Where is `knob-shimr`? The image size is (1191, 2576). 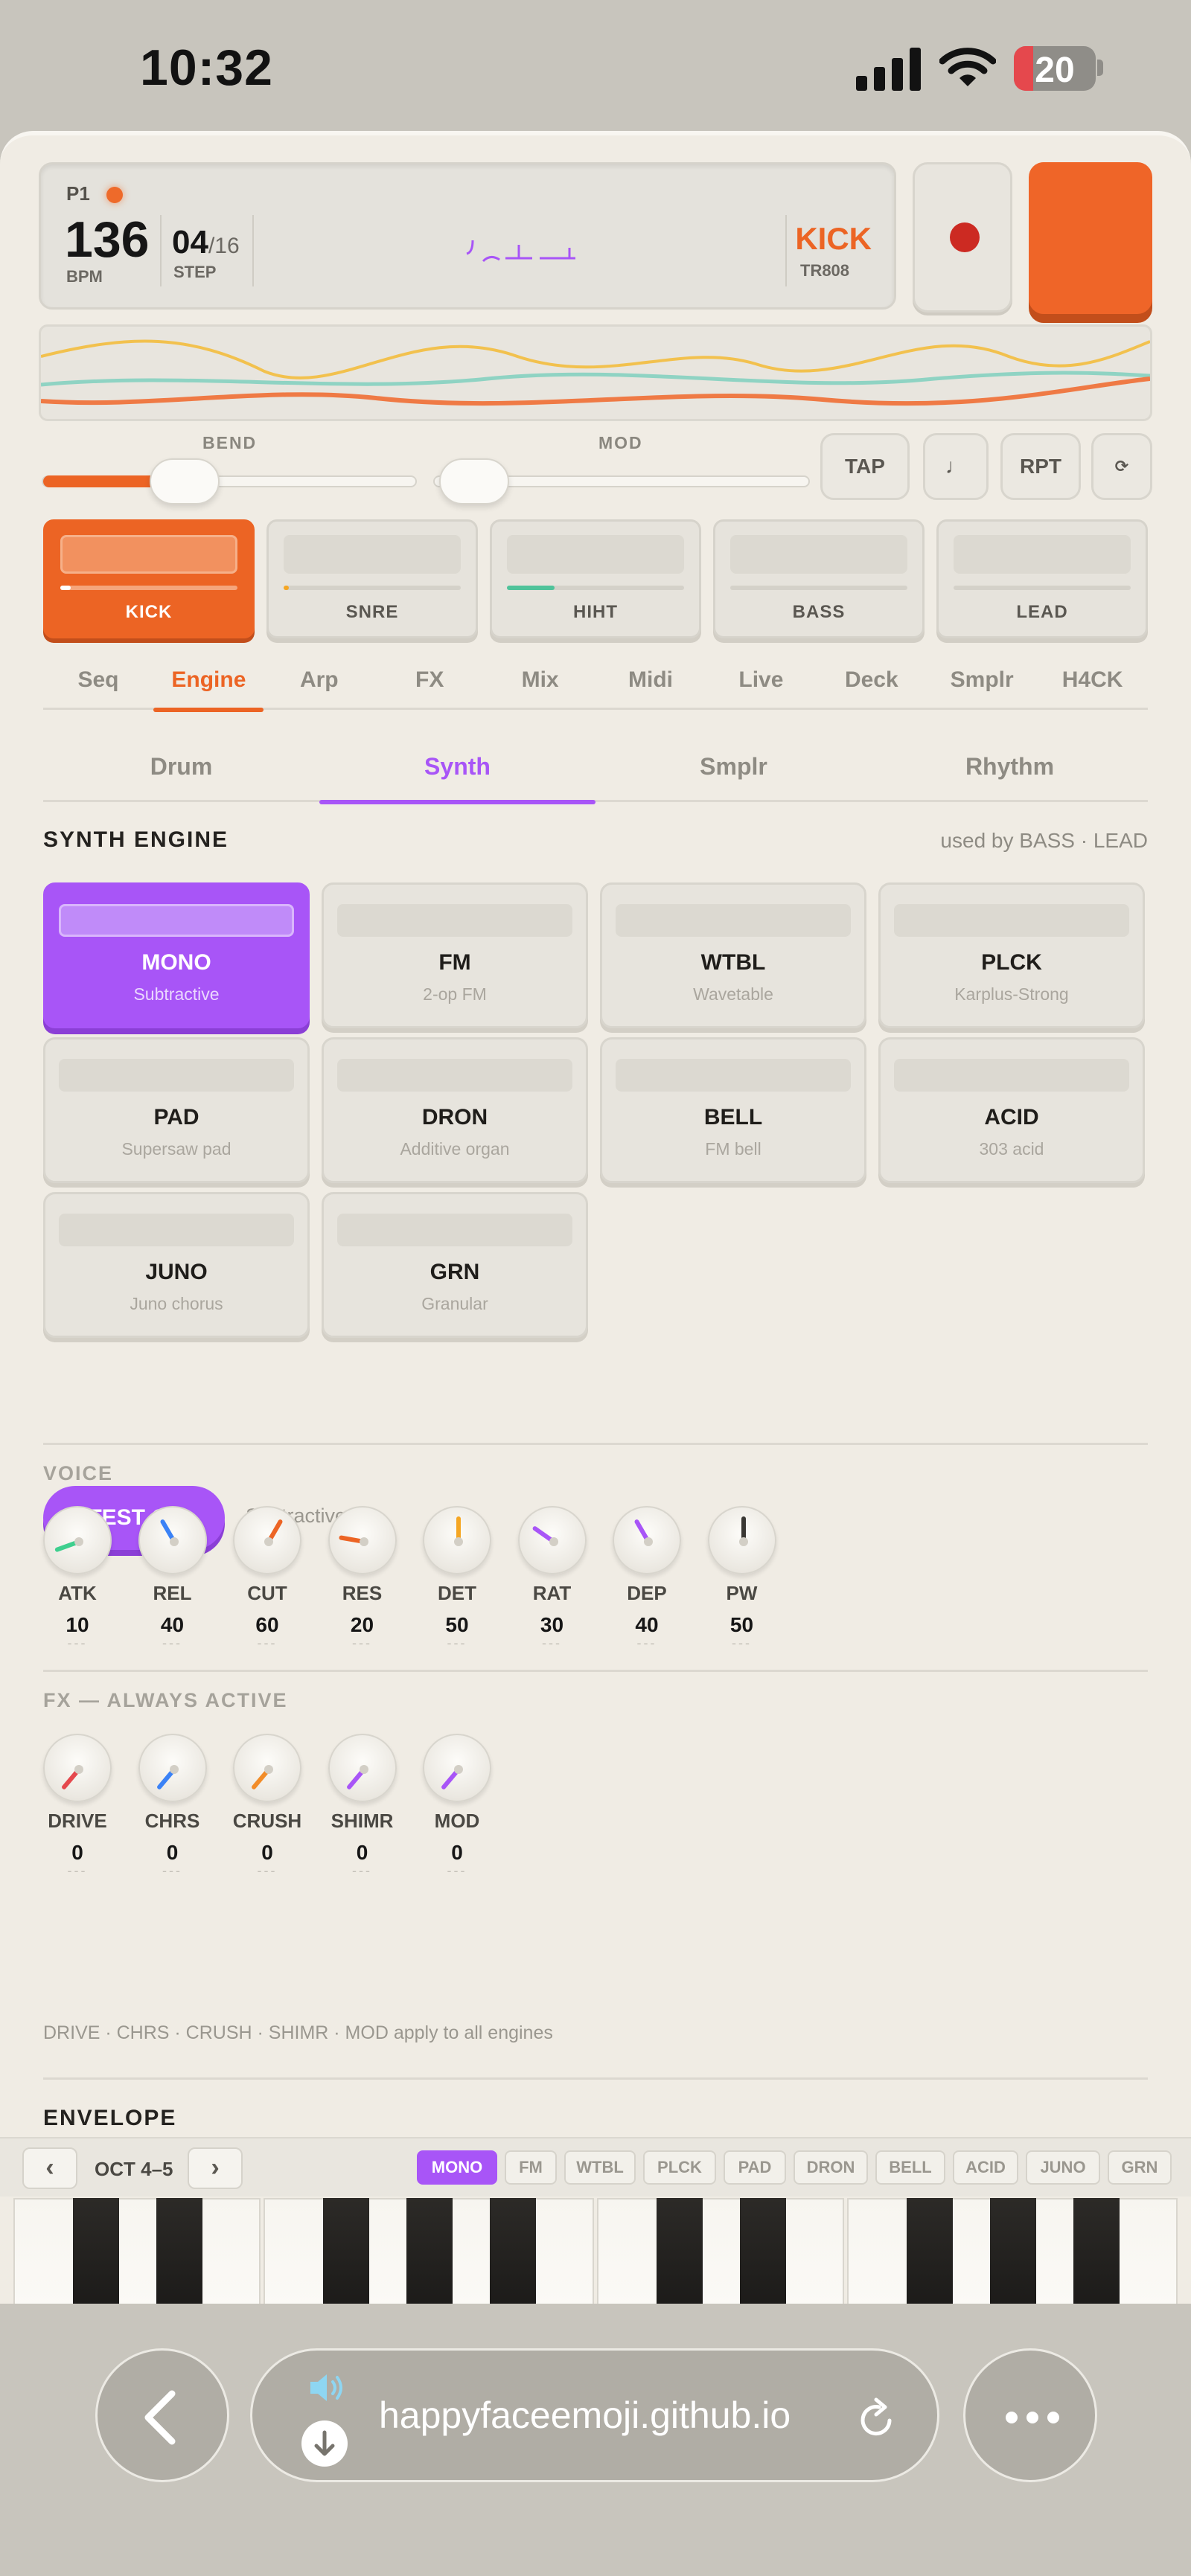 knob-shimr is located at coordinates (362, 1768).